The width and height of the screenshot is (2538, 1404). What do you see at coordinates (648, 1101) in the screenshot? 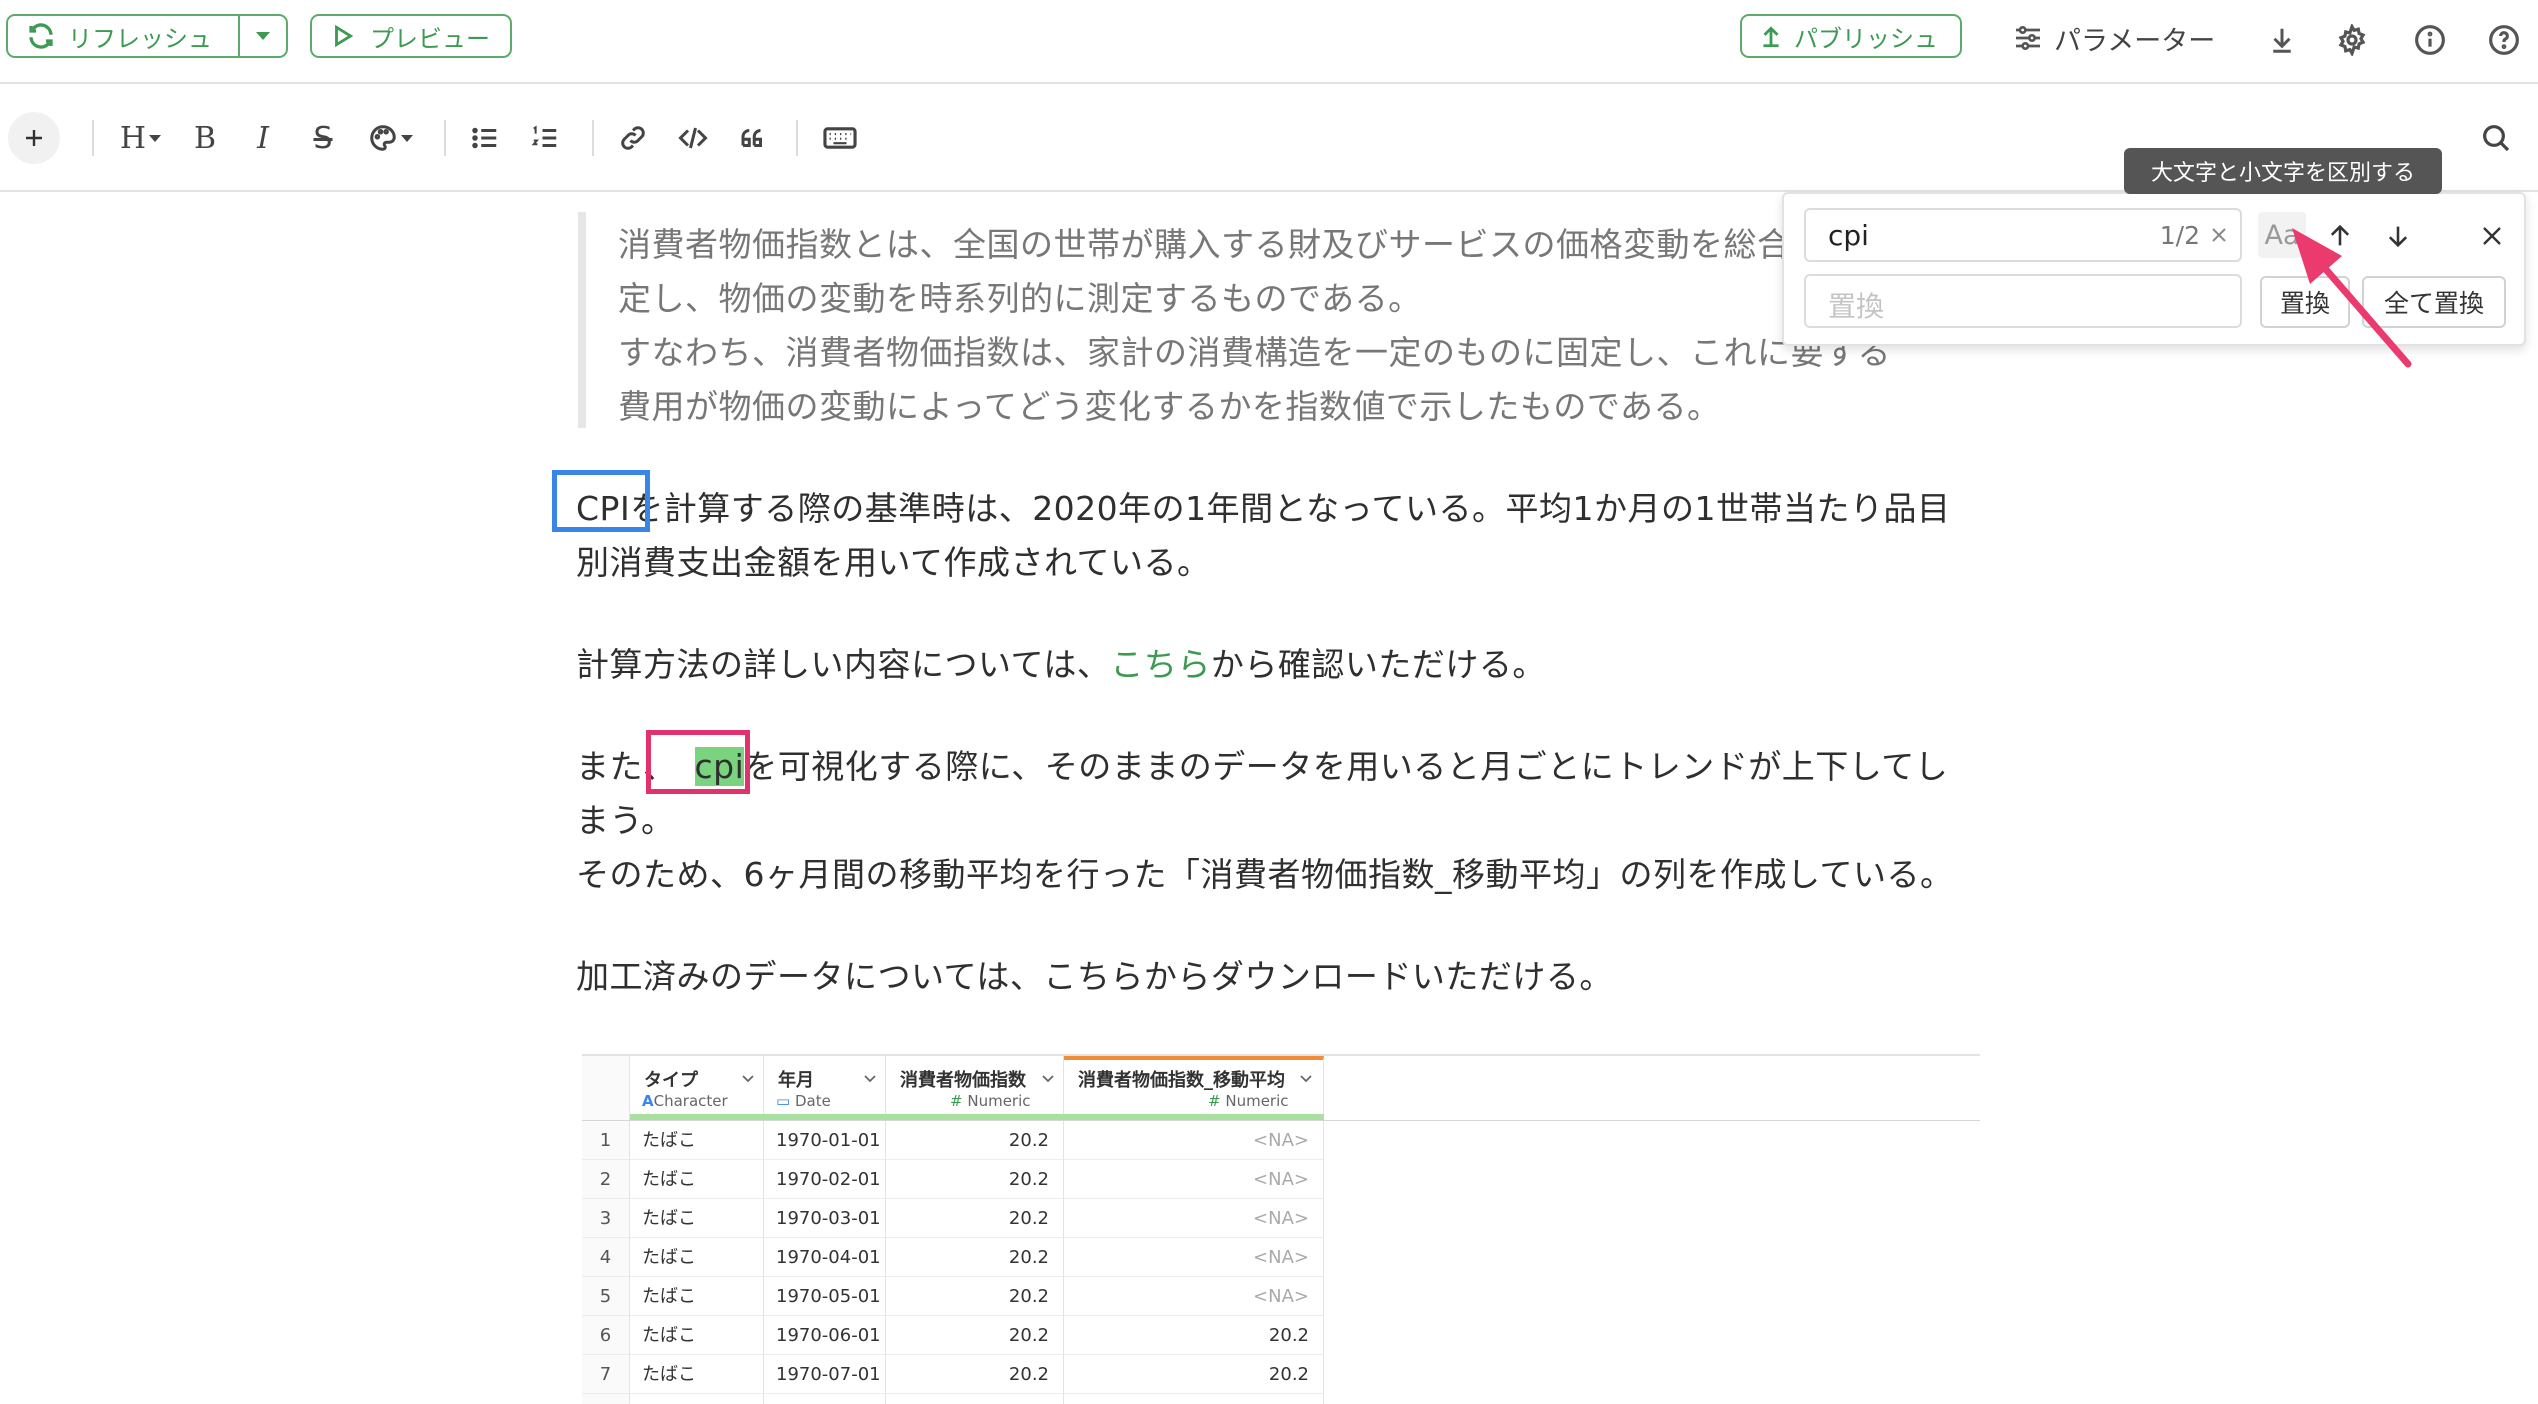
I see `character-type-icon: A` at bounding box center [648, 1101].